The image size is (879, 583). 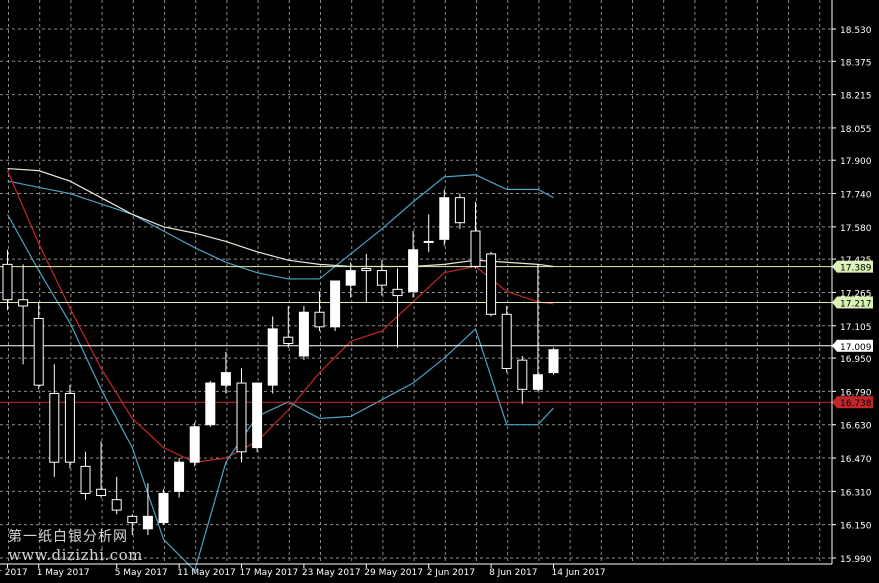 I want to click on y-tick-label: 17.900, so click(x=856, y=162).